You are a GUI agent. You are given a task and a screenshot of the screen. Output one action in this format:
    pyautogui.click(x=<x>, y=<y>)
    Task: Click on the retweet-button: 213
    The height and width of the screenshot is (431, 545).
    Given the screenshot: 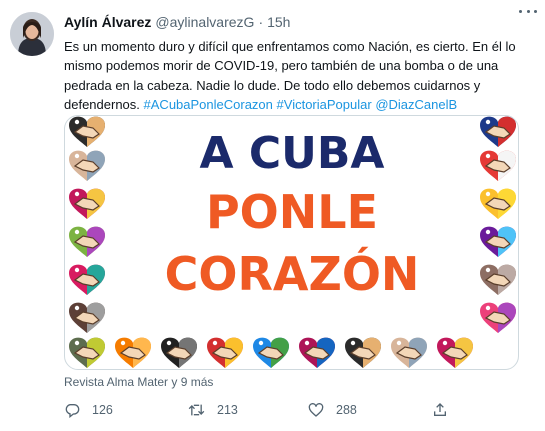 What is the action you would take?
    pyautogui.click(x=213, y=410)
    